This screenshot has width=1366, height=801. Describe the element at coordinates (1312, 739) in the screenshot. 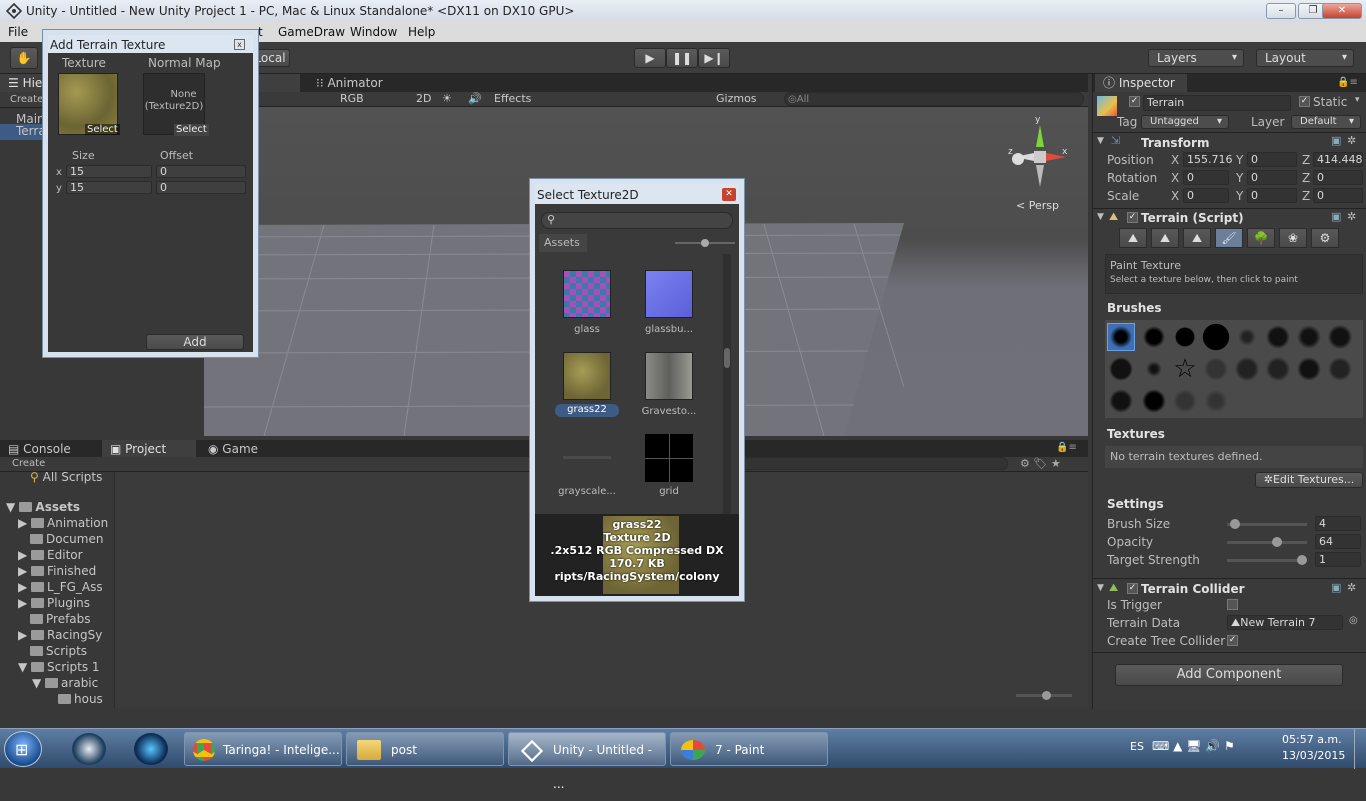

I see `clock-time: 05:57 a.m.` at that location.